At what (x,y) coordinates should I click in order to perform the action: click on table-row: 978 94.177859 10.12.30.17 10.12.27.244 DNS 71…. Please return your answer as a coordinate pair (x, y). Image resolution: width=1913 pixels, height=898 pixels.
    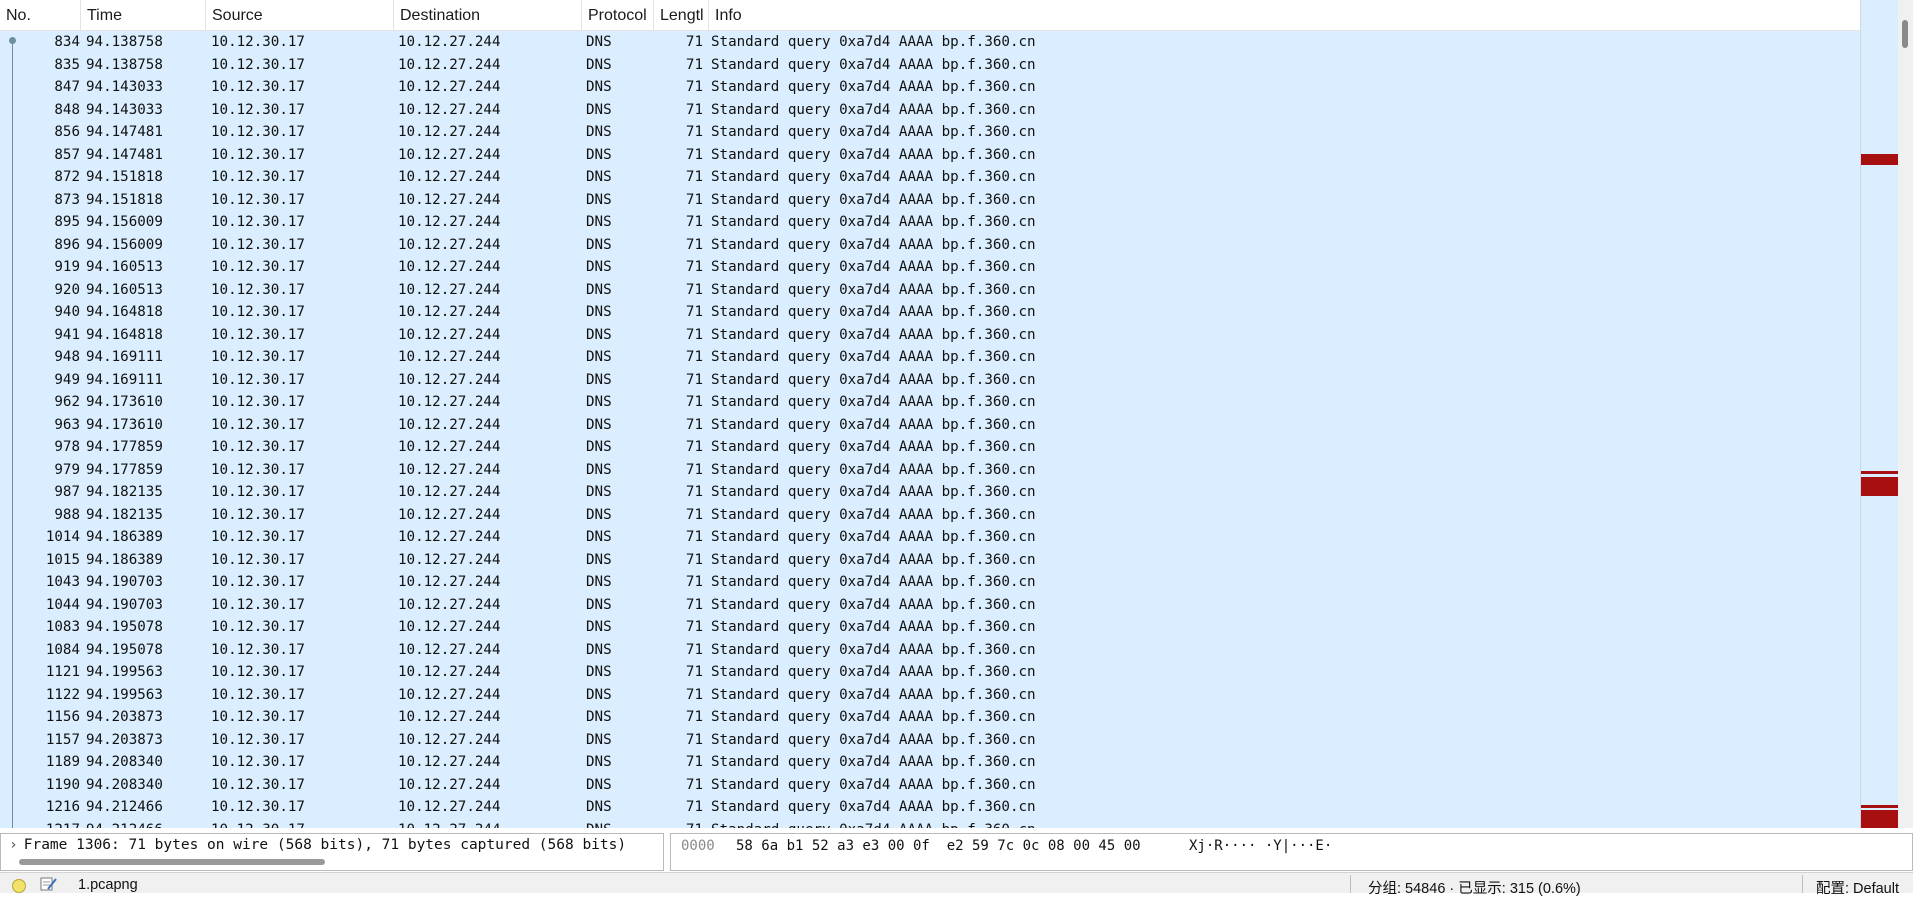
    Looking at the image, I should click on (930, 447).